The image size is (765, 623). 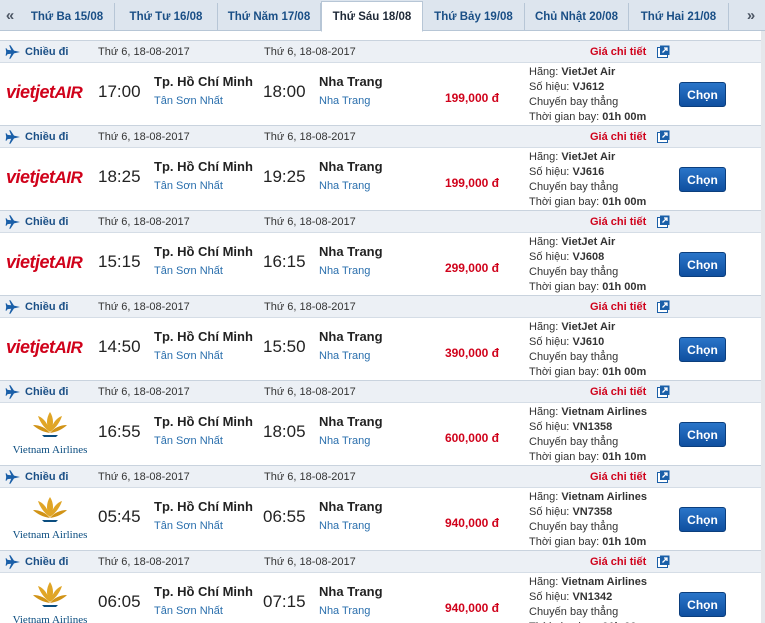 What do you see at coordinates (372, 16) in the screenshot?
I see `tab-date-3: Thứ Sáu 18/08` at bounding box center [372, 16].